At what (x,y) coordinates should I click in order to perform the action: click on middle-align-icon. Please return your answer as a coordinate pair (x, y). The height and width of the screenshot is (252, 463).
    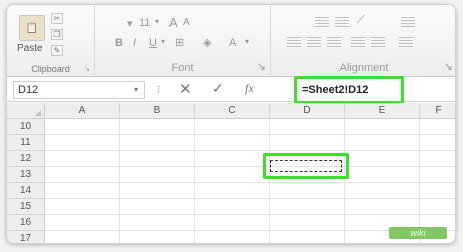
    Looking at the image, I should click on (342, 22).